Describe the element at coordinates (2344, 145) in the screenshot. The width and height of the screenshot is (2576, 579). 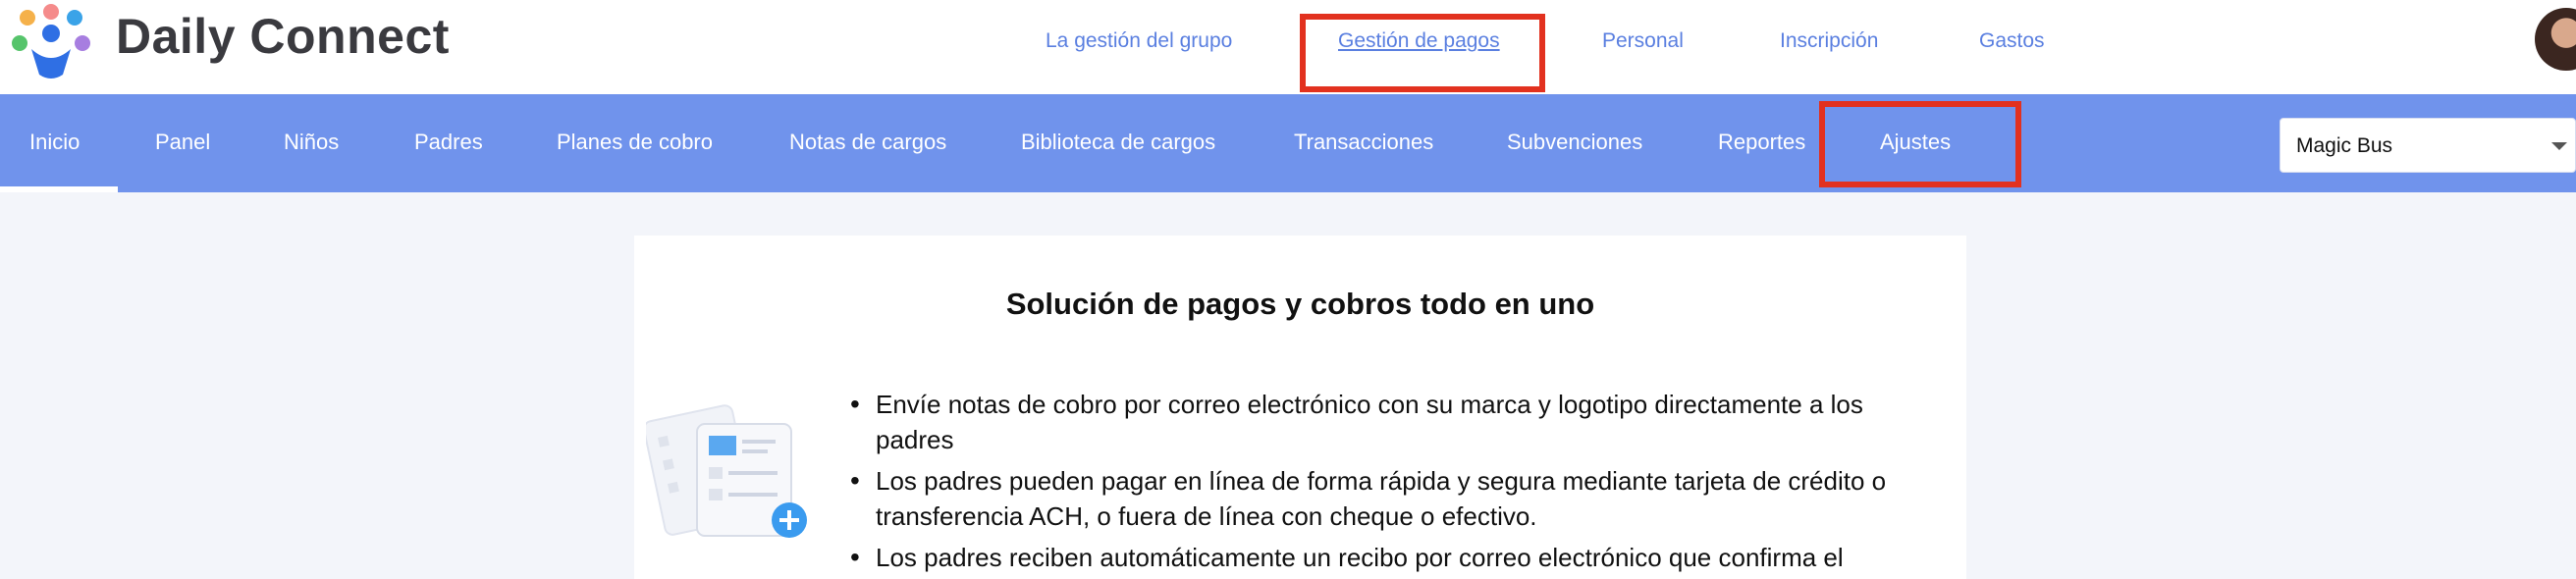
I see `center-select-value: Magic Bus` at that location.